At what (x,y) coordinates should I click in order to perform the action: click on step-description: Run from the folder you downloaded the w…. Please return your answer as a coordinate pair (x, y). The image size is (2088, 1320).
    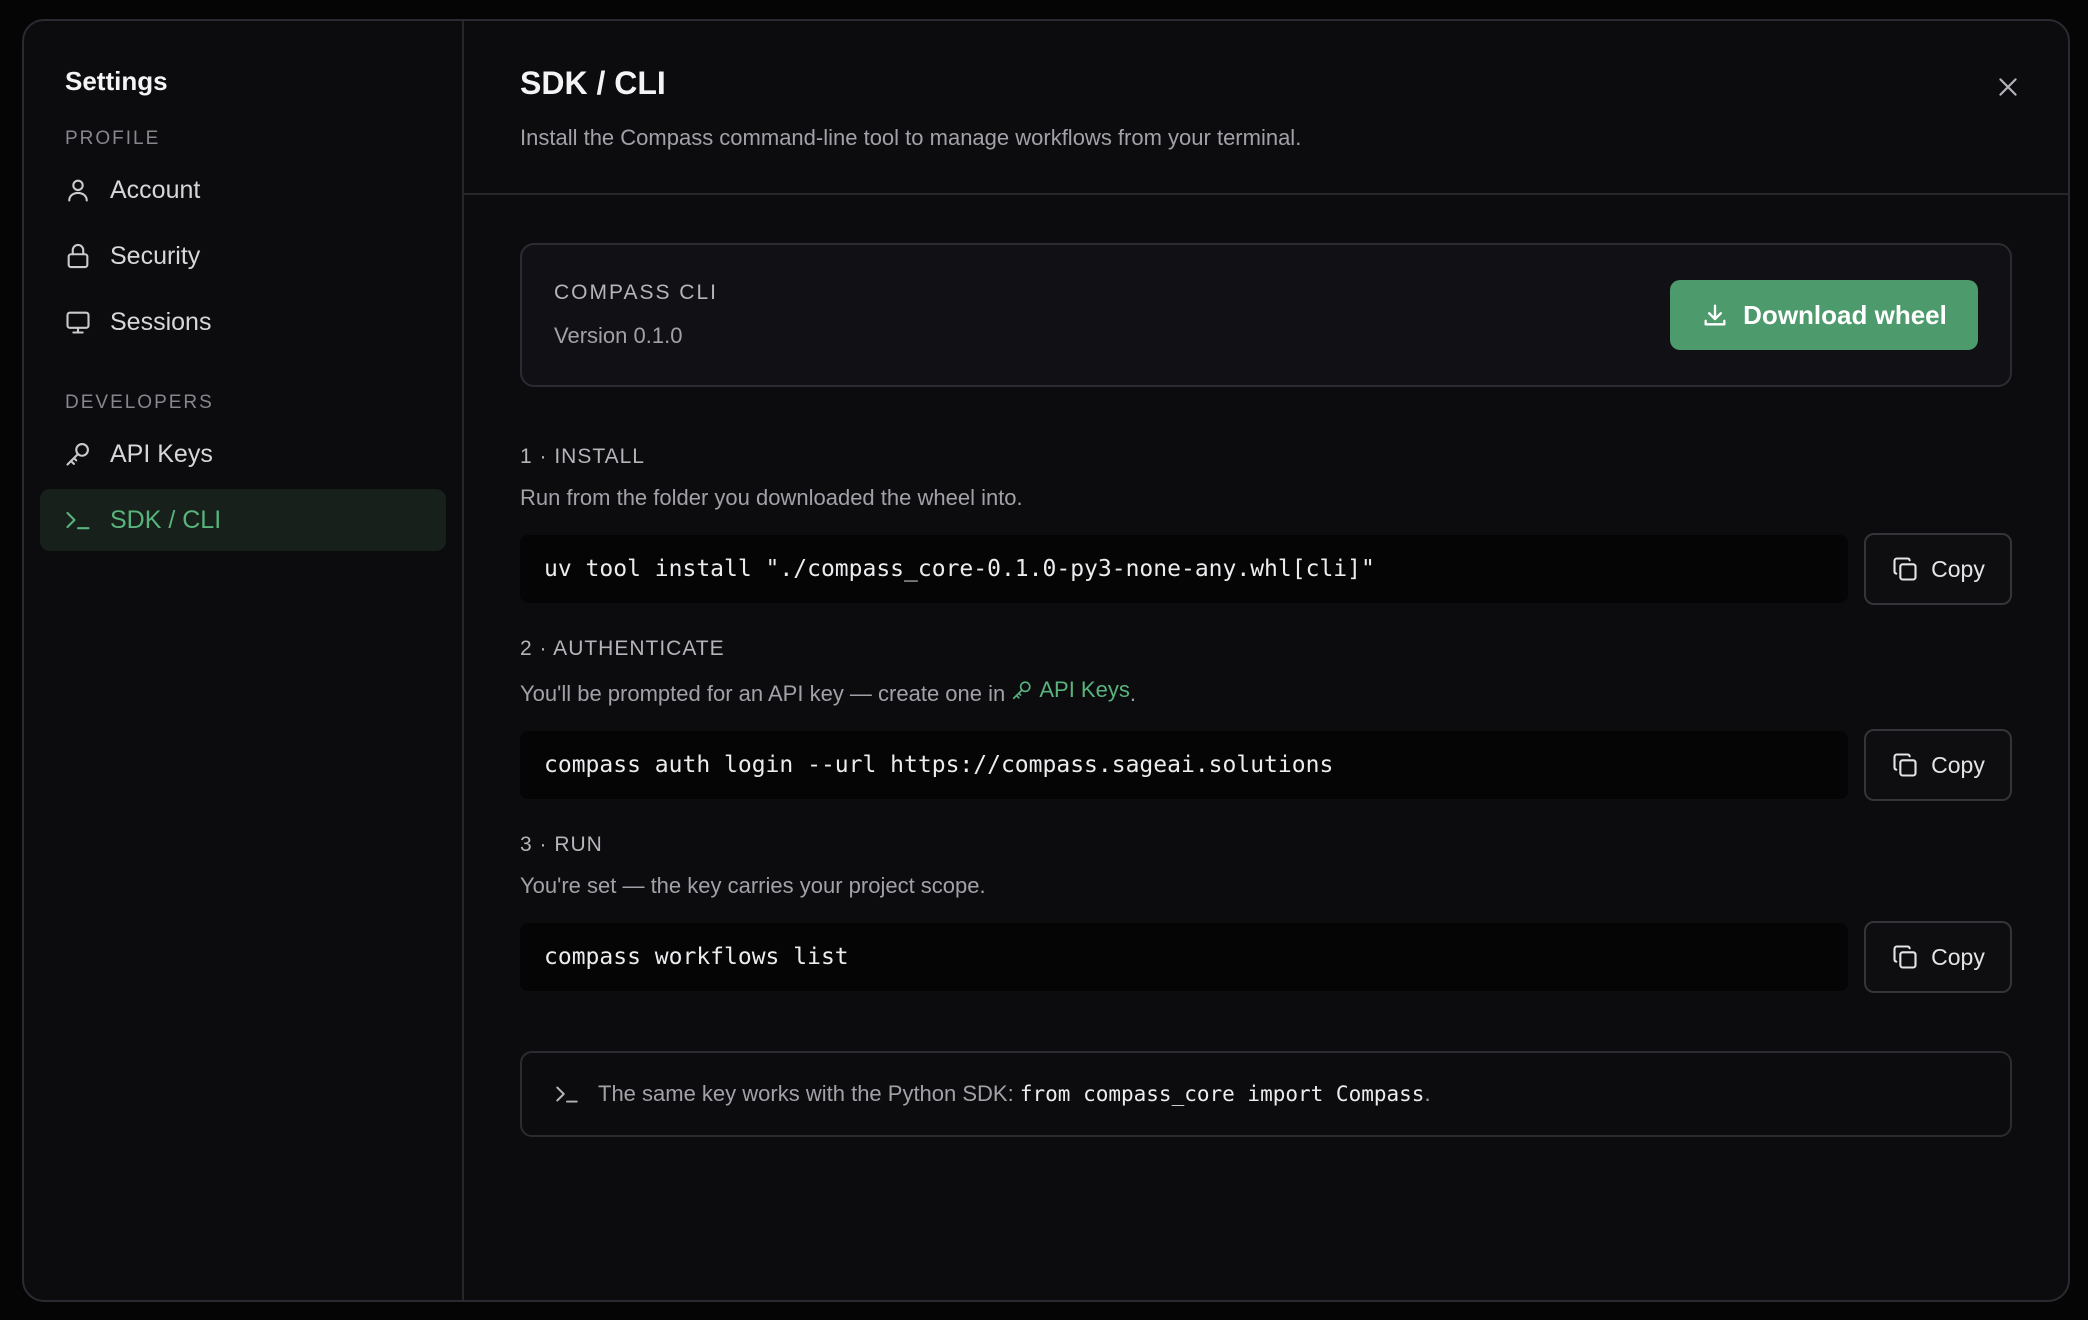
    Looking at the image, I should click on (771, 497).